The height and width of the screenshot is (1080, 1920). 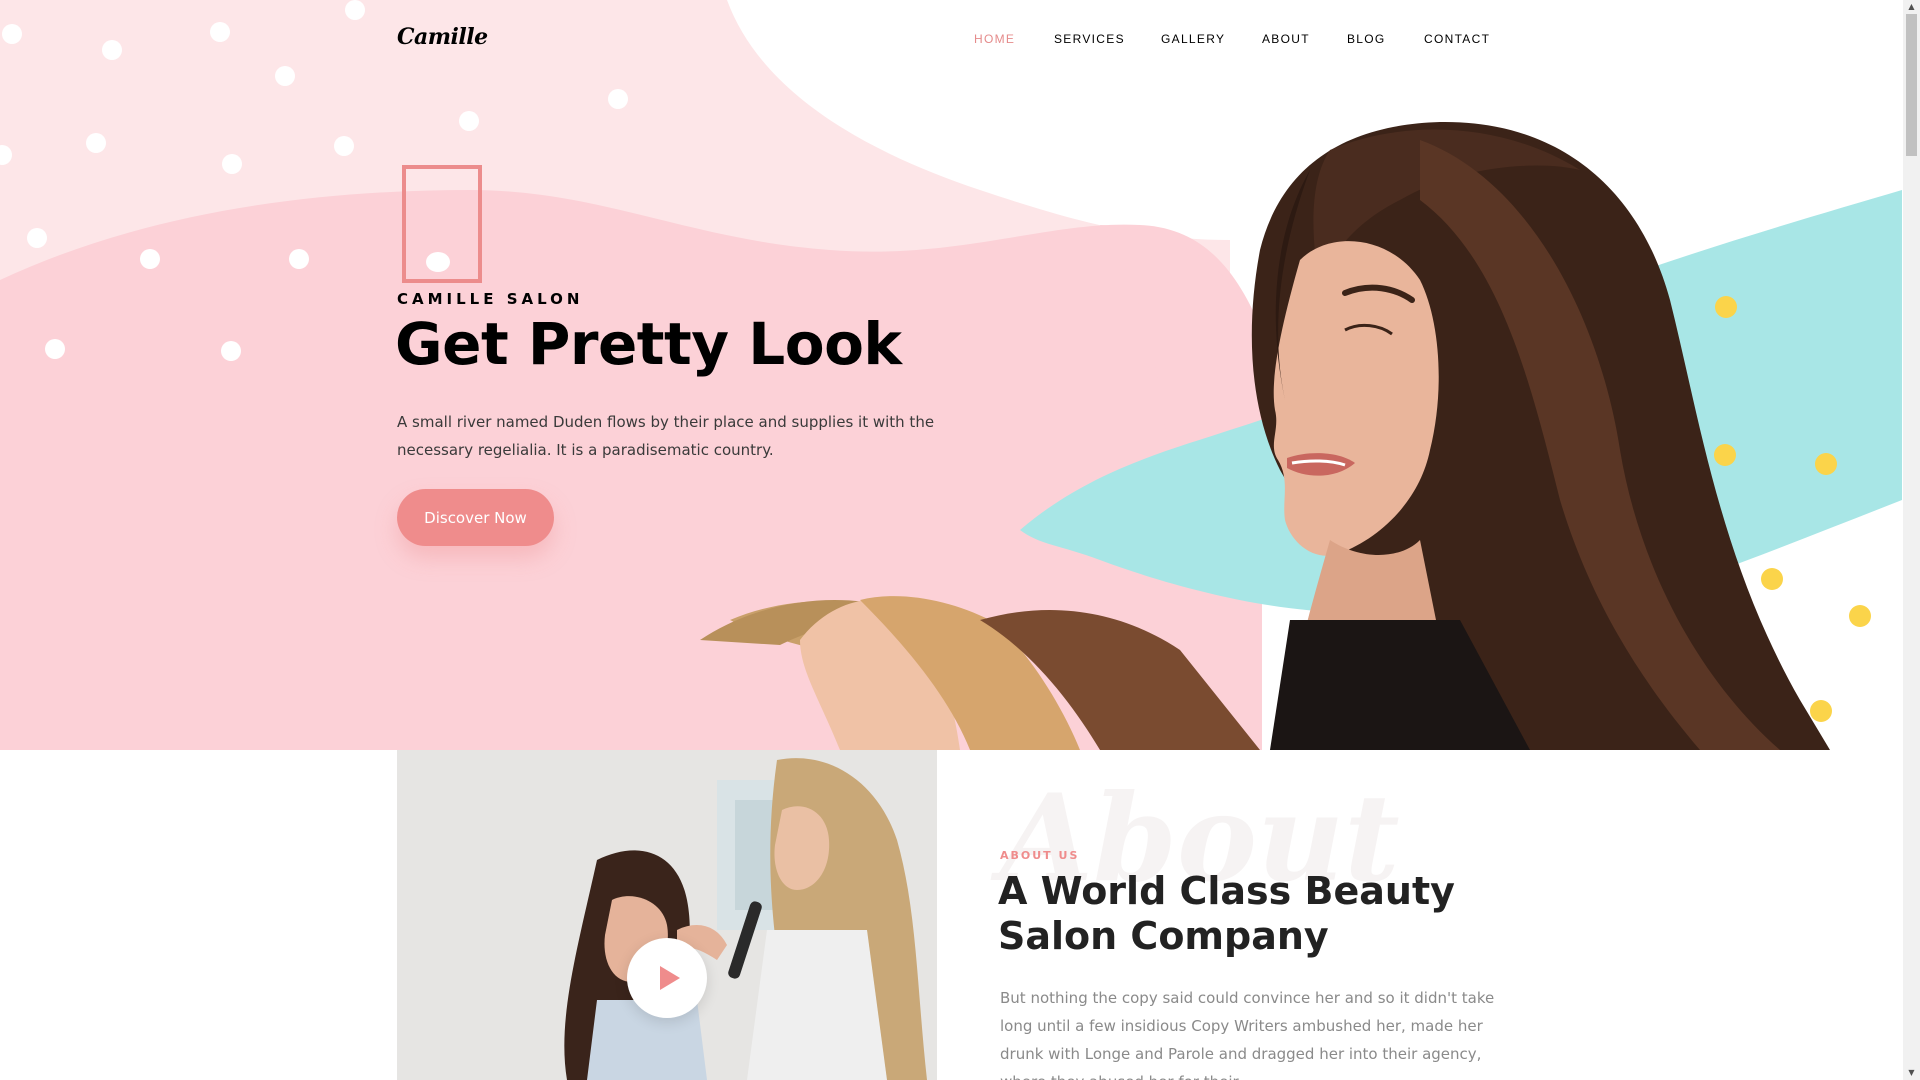 I want to click on discover-now-button: Discover Now, so click(x=475, y=517).